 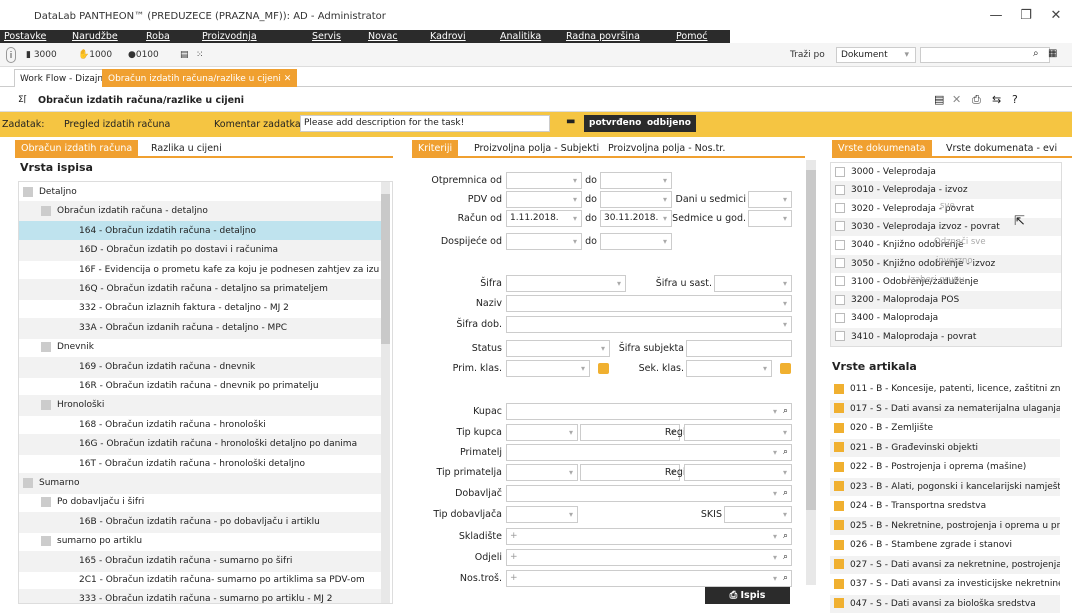 I want to click on doc-type-item: 3200 - Maloprodaja POS, so click(x=946, y=300).